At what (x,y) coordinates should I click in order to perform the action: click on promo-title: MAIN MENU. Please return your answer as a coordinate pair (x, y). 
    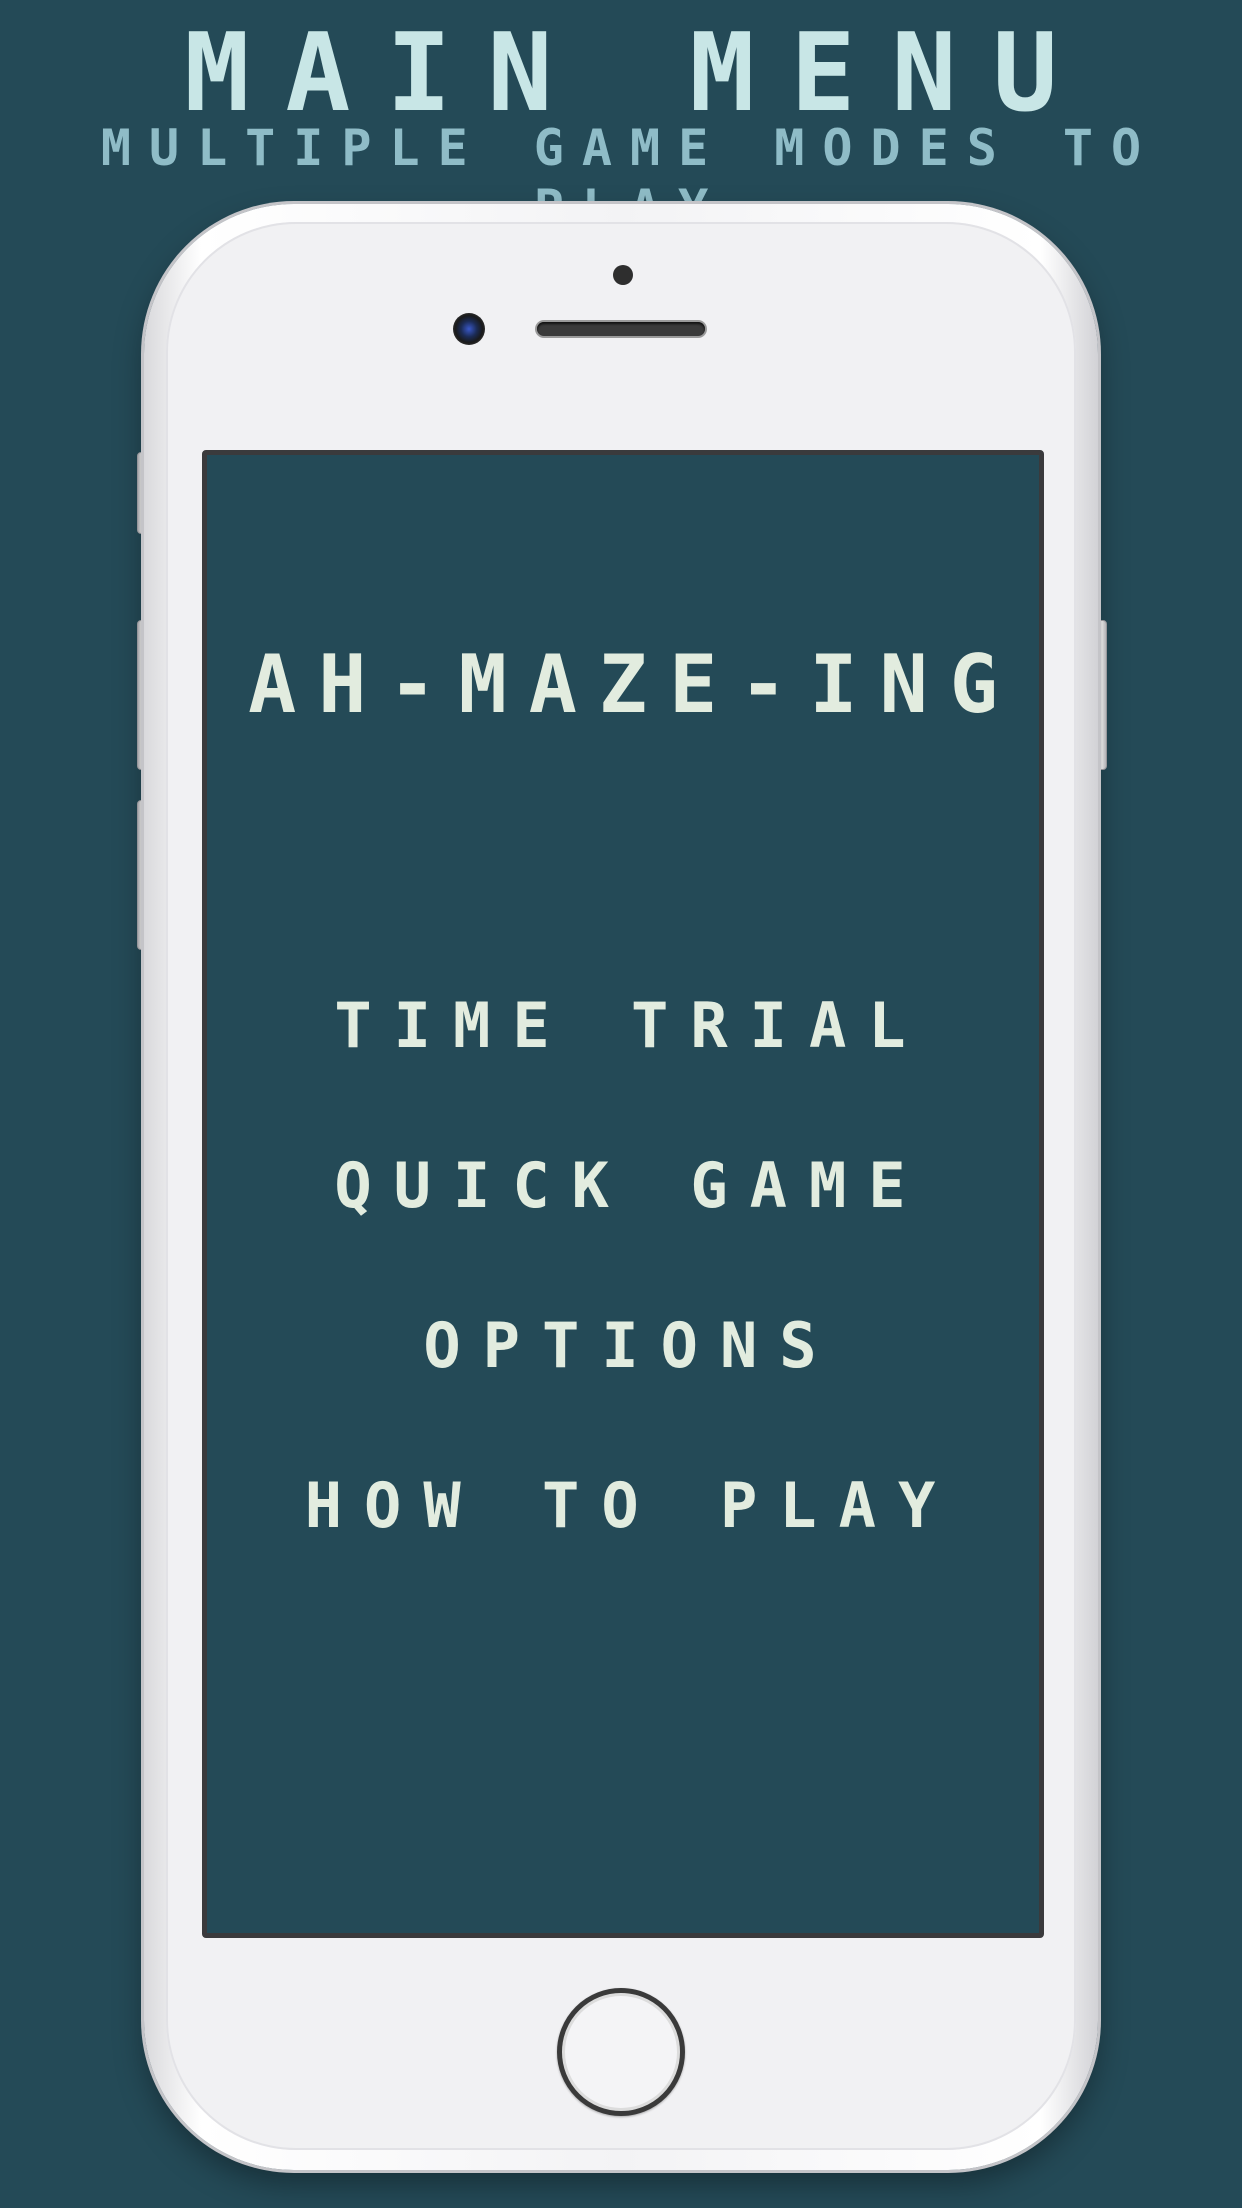
    Looking at the image, I should click on (639, 73).